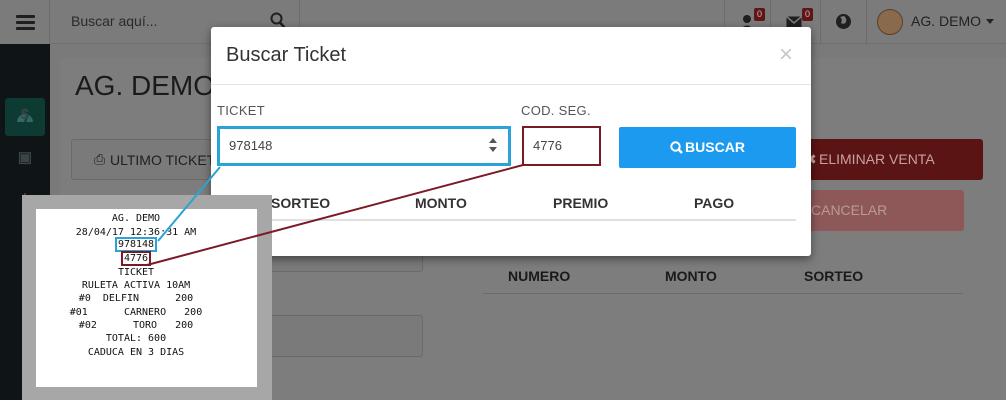  What do you see at coordinates (241, 110) in the screenshot?
I see `ticket-label: TICKET` at bounding box center [241, 110].